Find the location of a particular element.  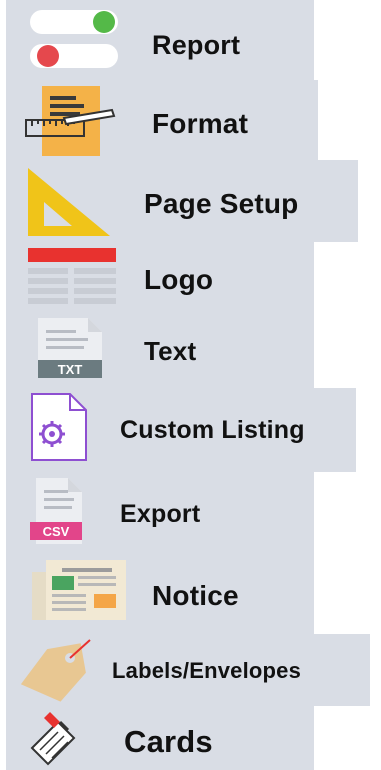

sidebar-item-notice: Notice is located at coordinates (160, 593).